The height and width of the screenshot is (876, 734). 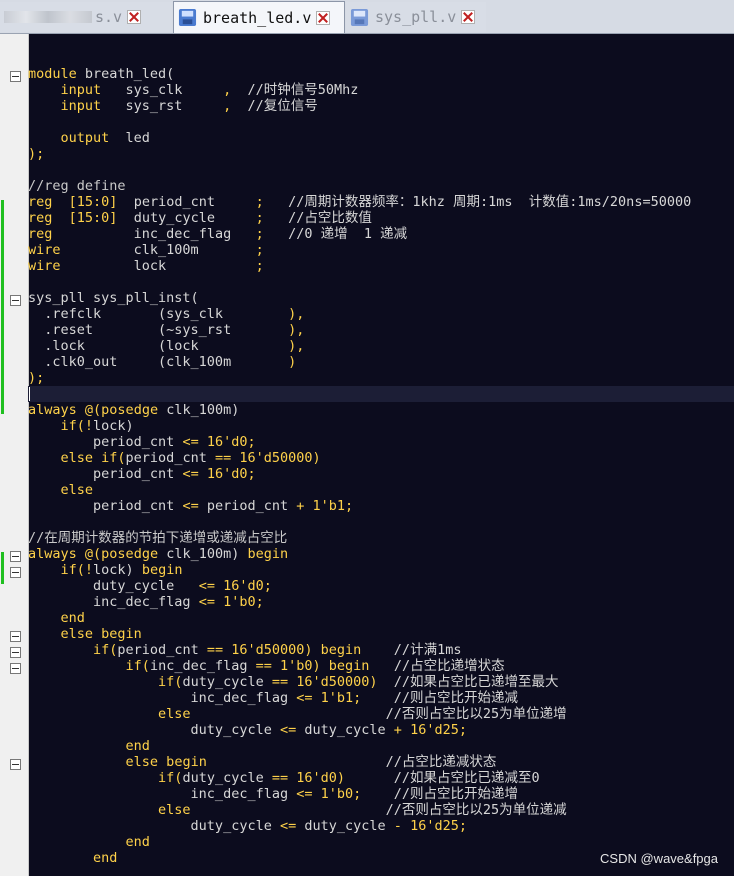 I want to click on code-text: //占空比递增状态, so click(x=437, y=666).